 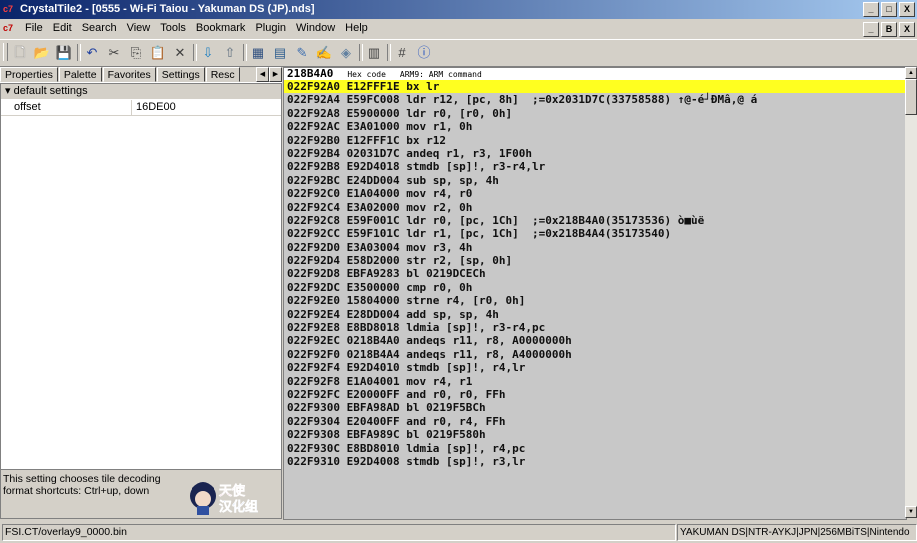 I want to click on menu-file: File, so click(x=34, y=28).